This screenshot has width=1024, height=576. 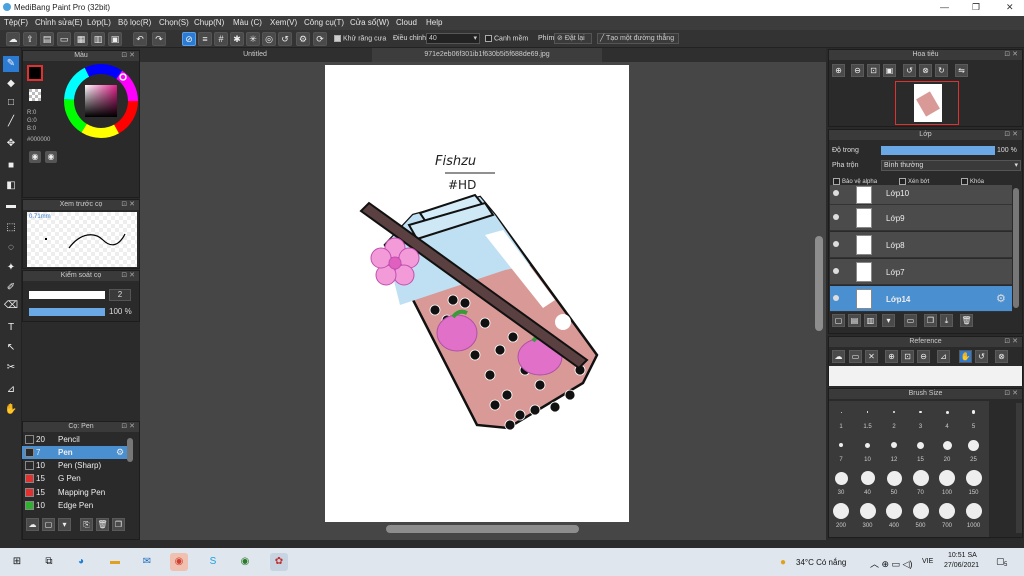 I want to click on divide-tool-icon: ✂, so click(x=11, y=368).